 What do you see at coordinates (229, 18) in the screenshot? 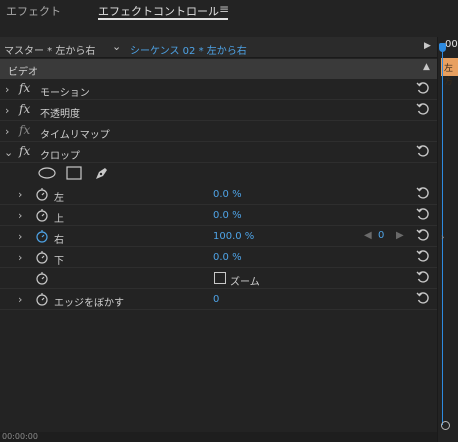
I see `panel-tab-bar: エフェクト エフェクトコントロール ≡` at bounding box center [229, 18].